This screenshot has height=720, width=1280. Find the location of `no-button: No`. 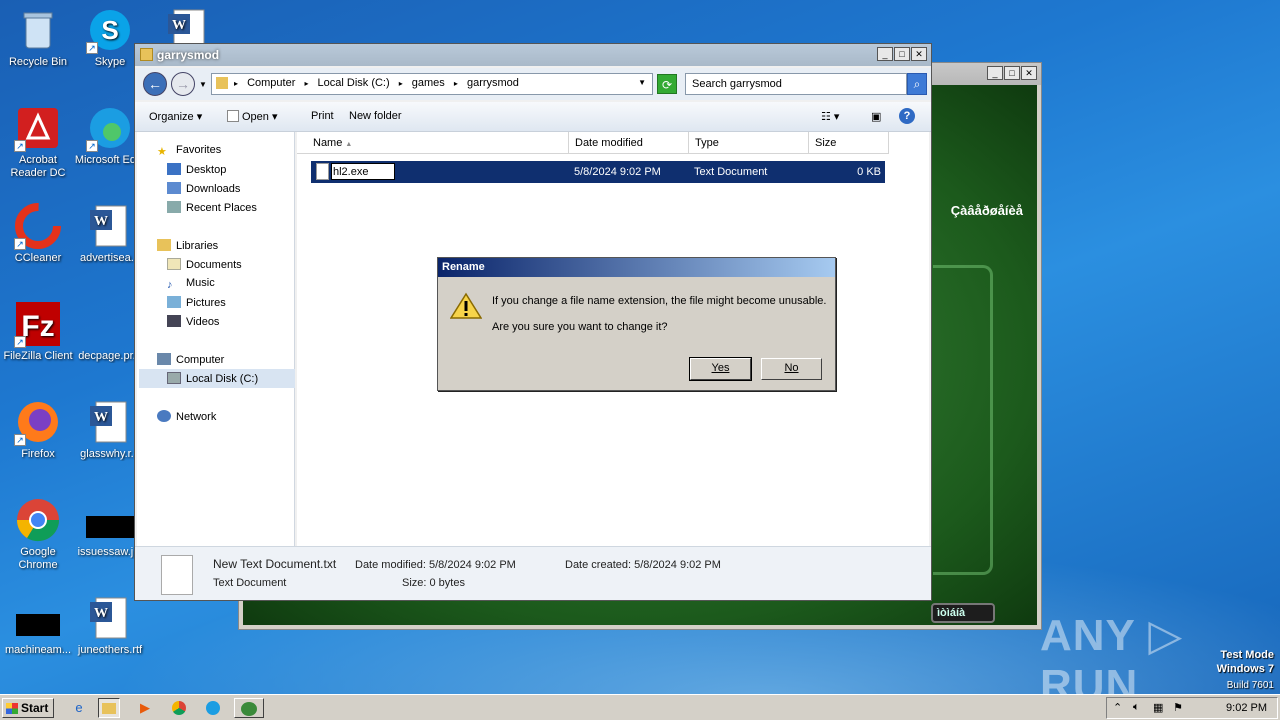

no-button: No is located at coordinates (791, 369).